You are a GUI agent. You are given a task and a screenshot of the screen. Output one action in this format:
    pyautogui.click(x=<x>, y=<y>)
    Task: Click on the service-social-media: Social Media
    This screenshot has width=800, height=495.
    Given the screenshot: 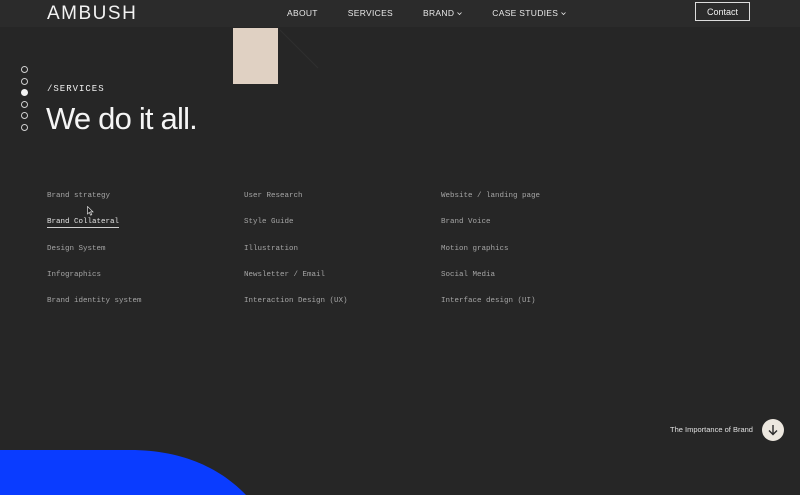 What is the action you would take?
    pyautogui.click(x=468, y=275)
    